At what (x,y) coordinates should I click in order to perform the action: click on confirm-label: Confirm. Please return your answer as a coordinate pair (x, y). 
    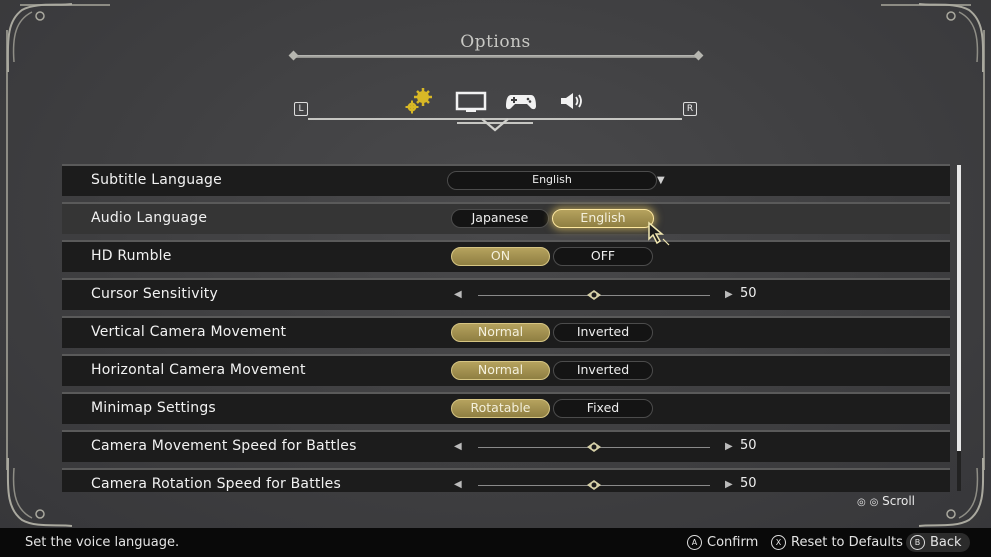
    Looking at the image, I should click on (733, 542).